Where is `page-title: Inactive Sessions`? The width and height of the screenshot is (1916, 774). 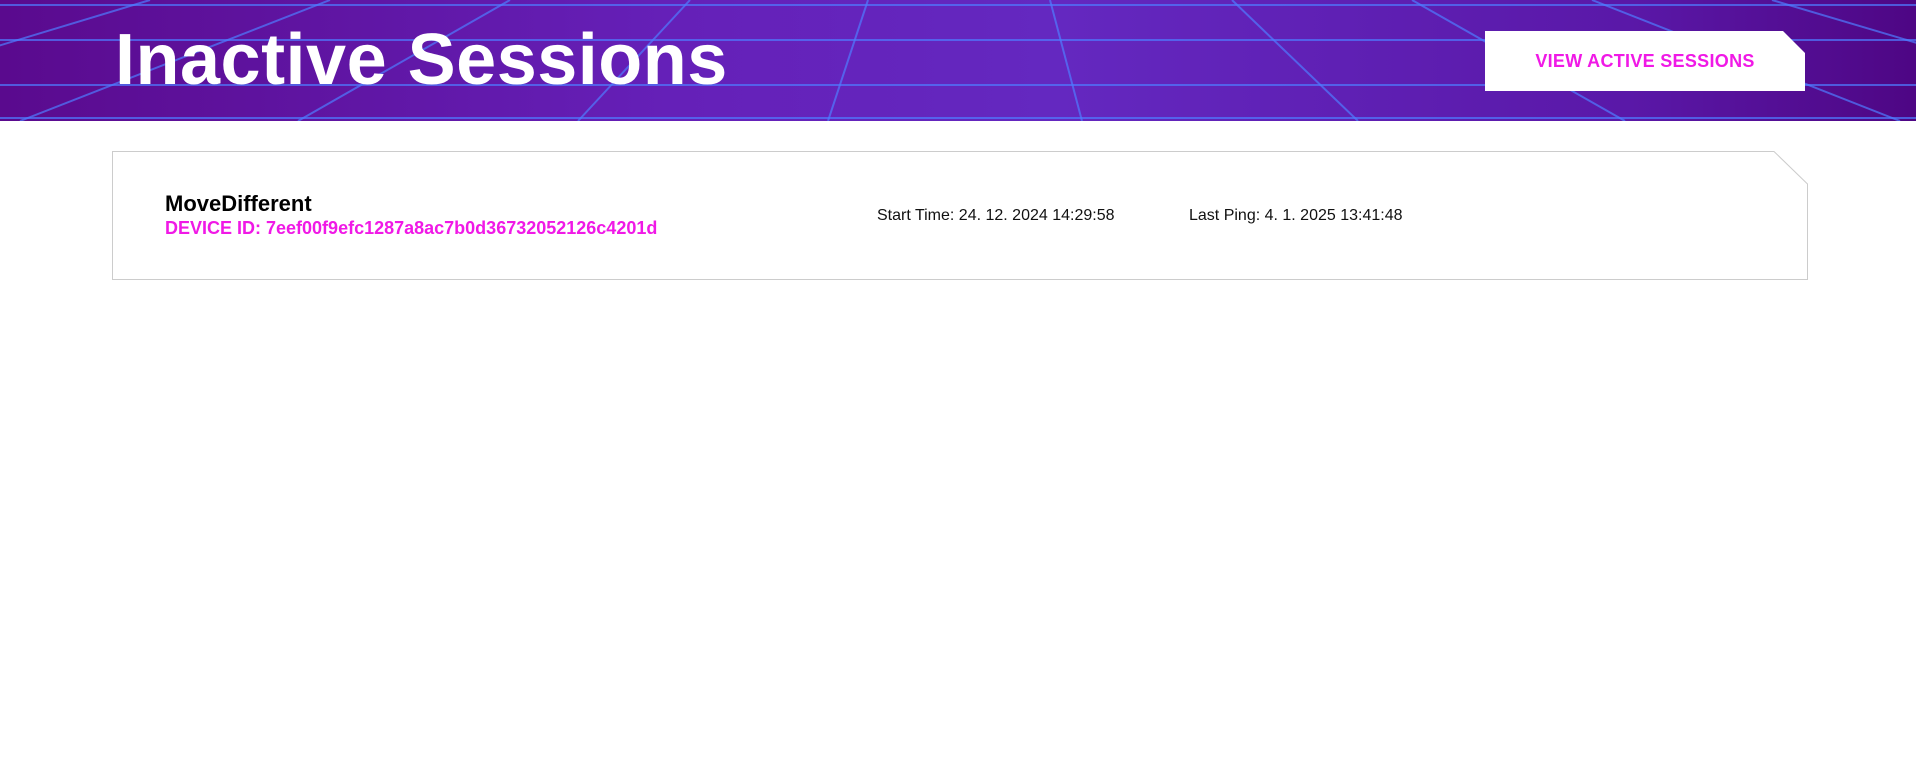 page-title: Inactive Sessions is located at coordinates (421, 60).